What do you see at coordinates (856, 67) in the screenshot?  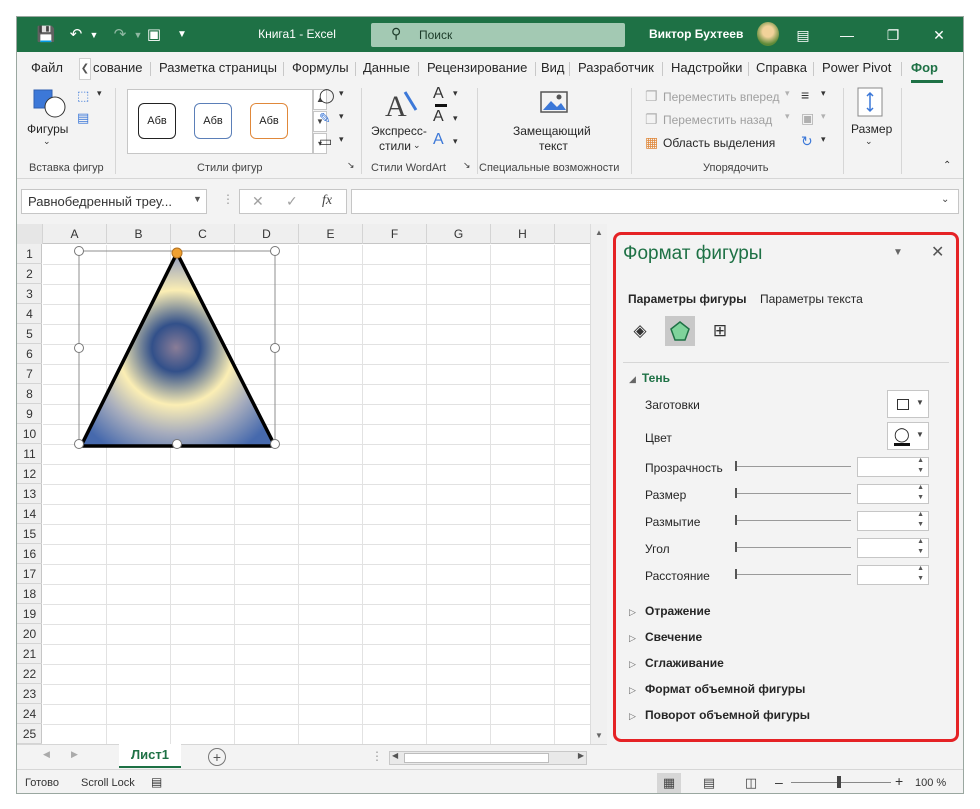 I see `tab-power-pivot: Power Pivot` at bounding box center [856, 67].